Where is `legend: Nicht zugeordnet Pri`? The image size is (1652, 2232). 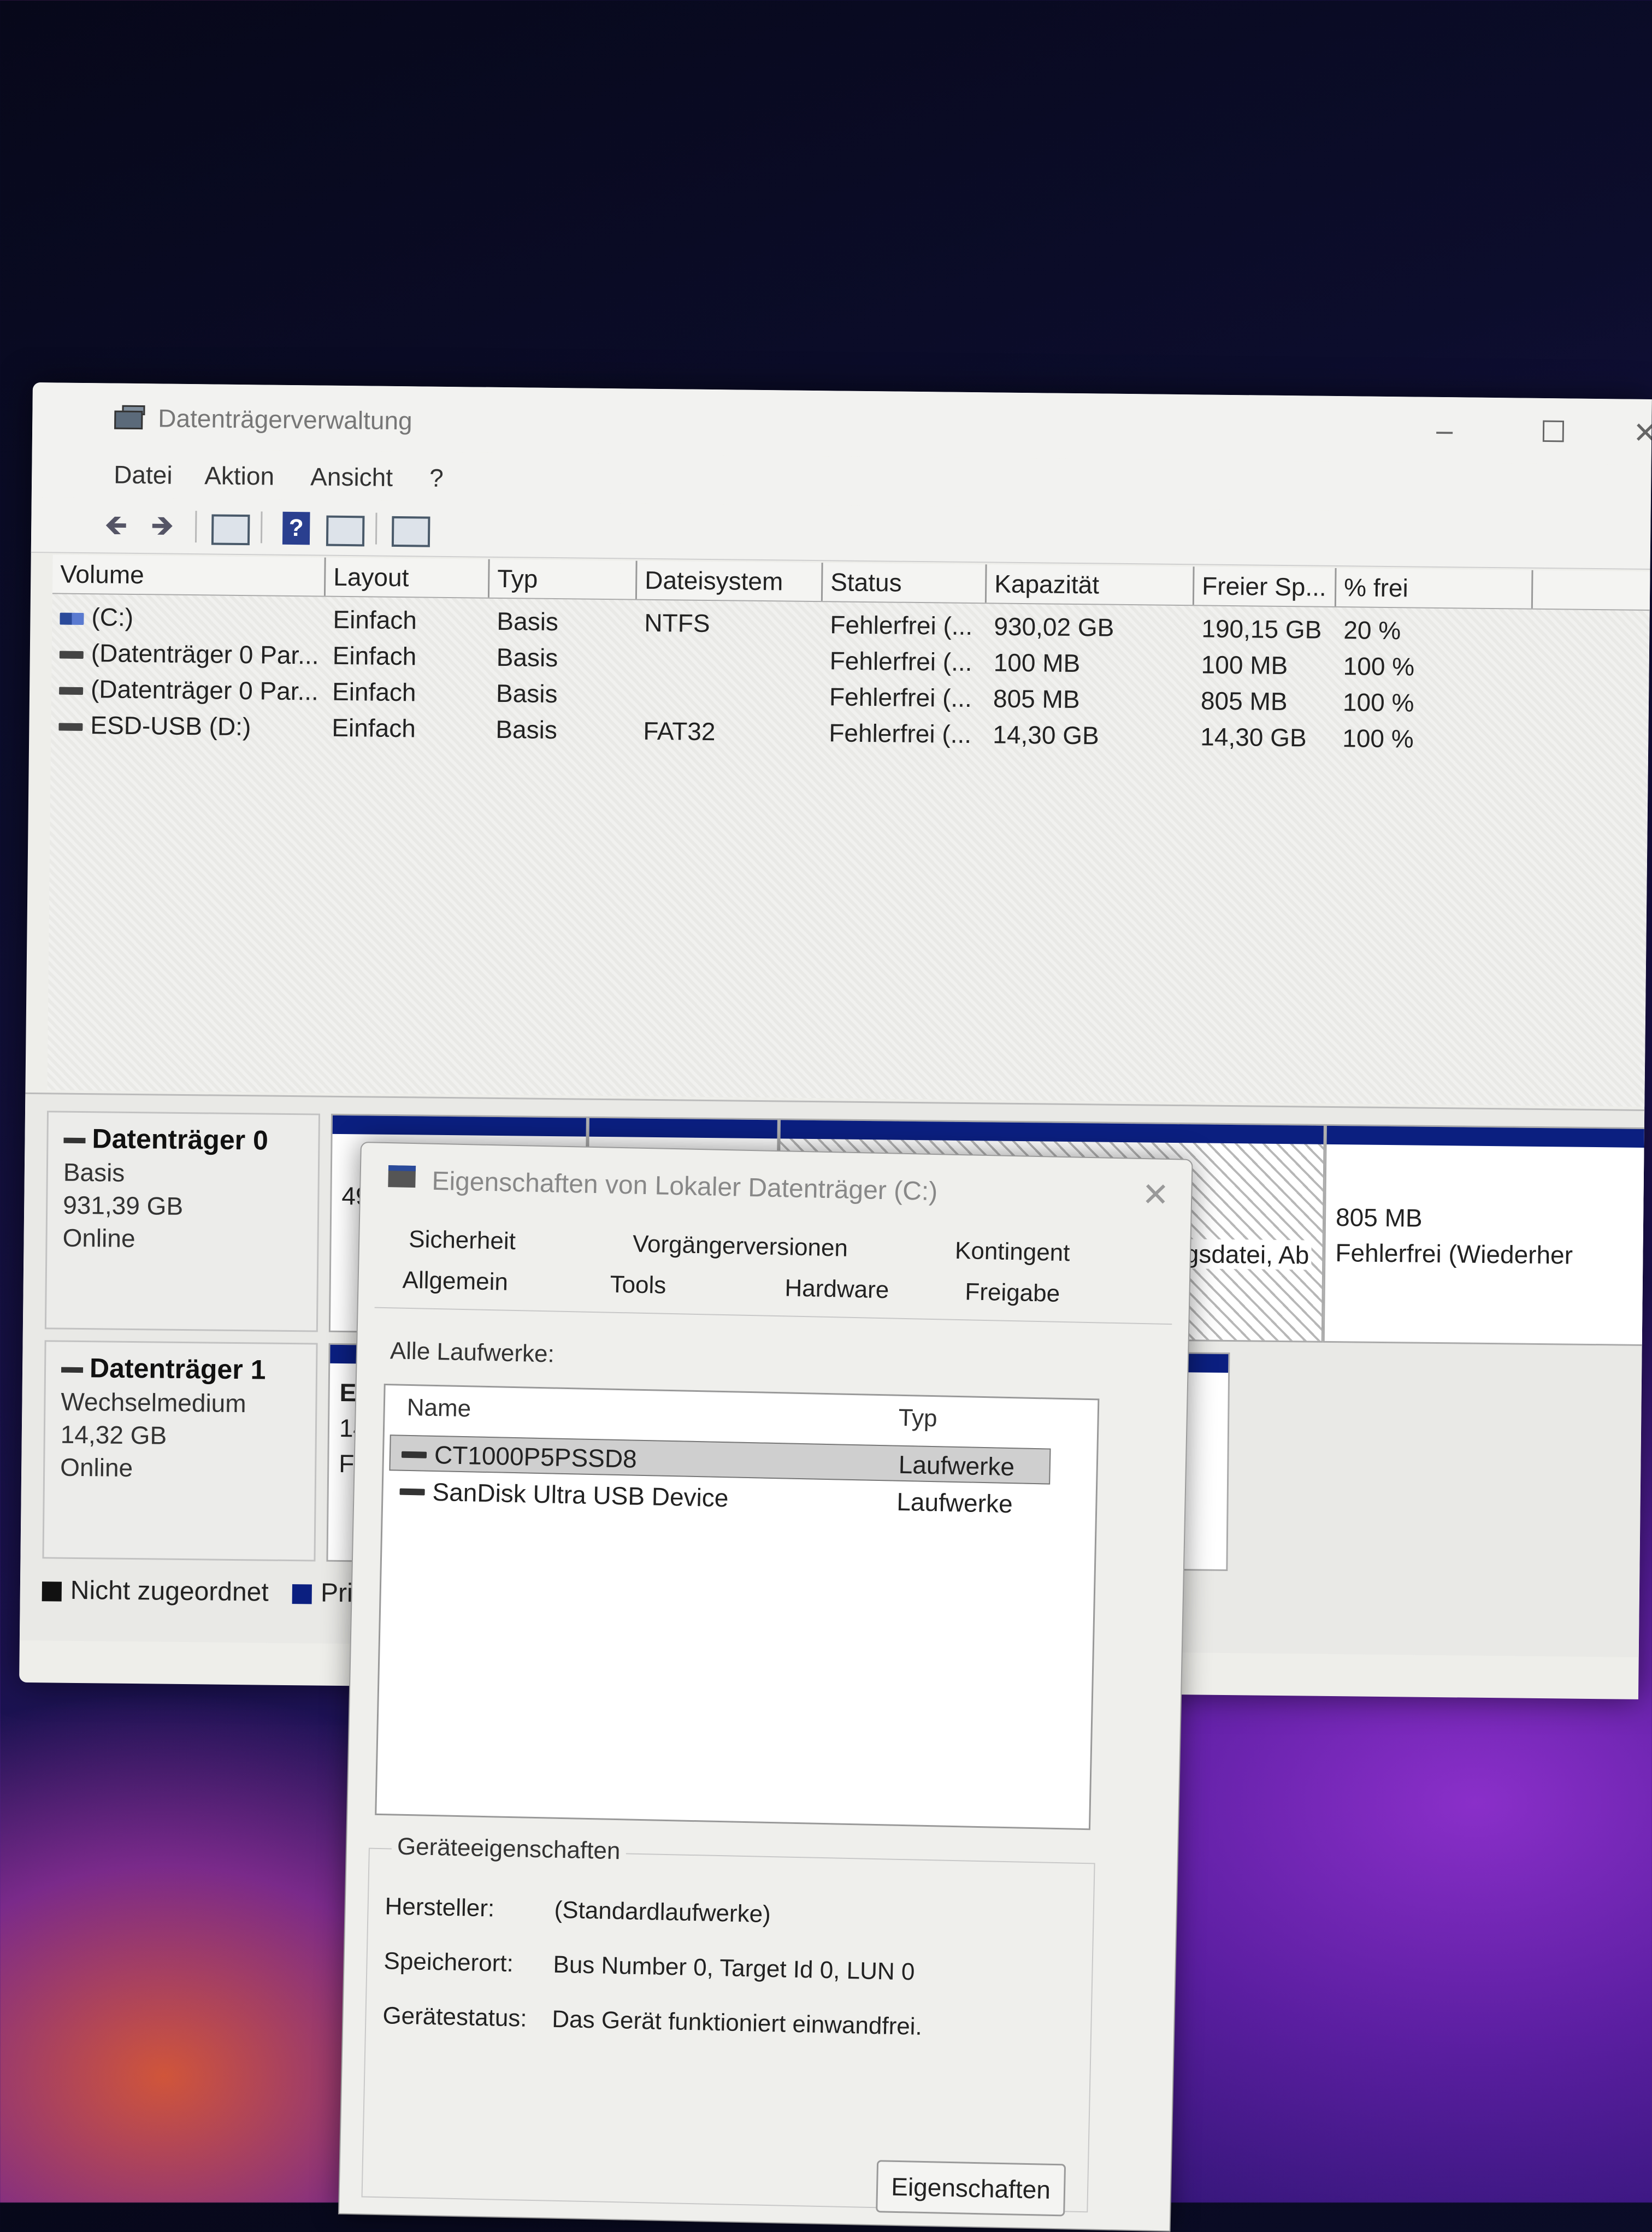 legend: Nicht zugeordnet Pri is located at coordinates (197, 1591).